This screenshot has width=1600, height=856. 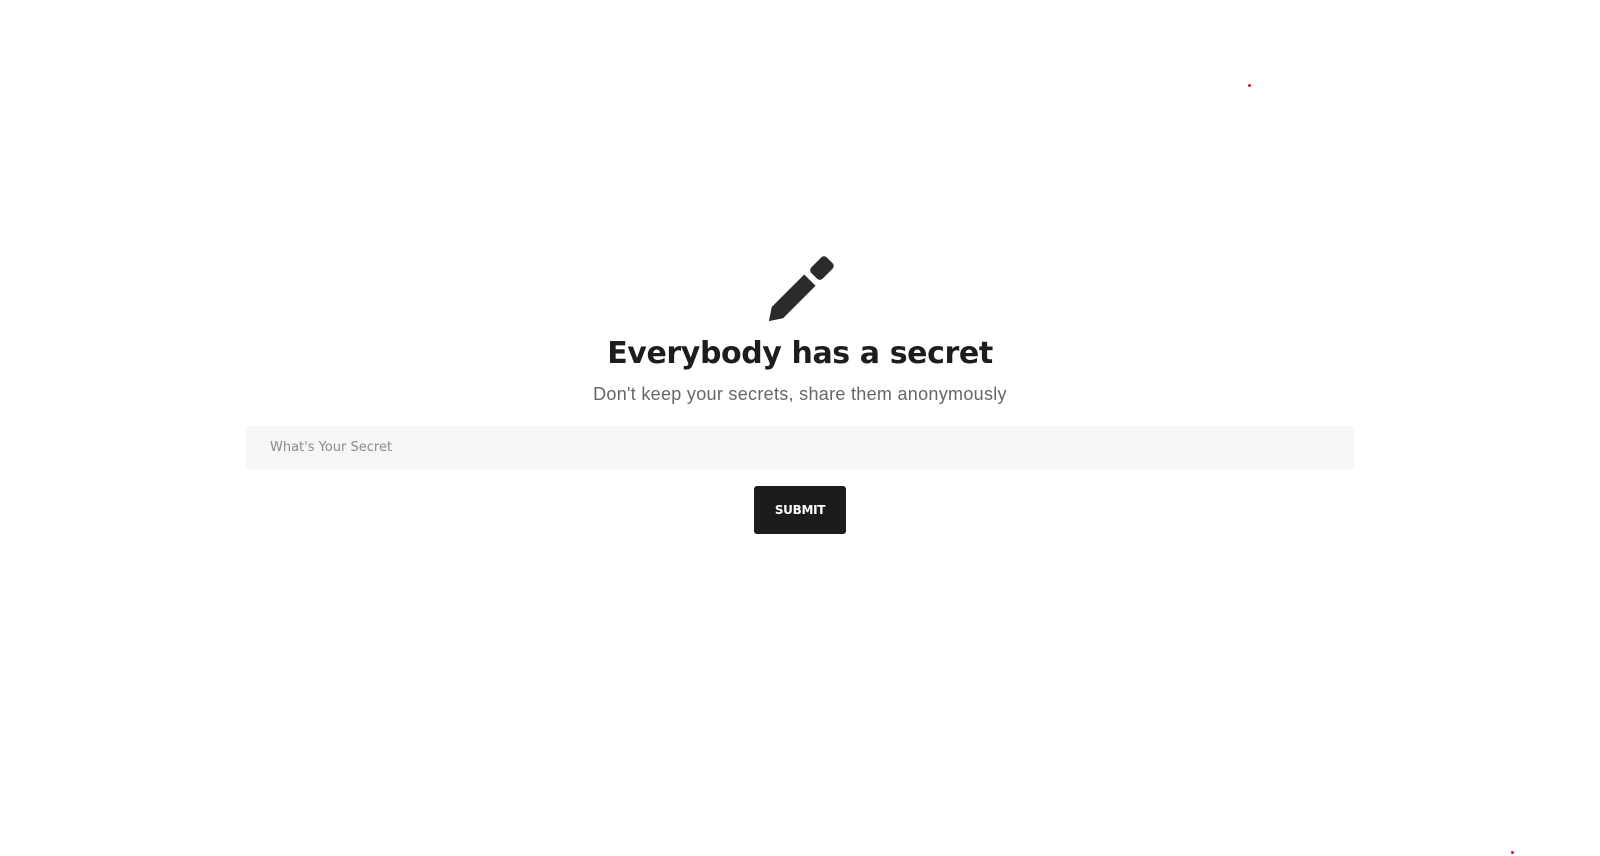 What do you see at coordinates (800, 510) in the screenshot?
I see `submit-button: SUBMIT` at bounding box center [800, 510].